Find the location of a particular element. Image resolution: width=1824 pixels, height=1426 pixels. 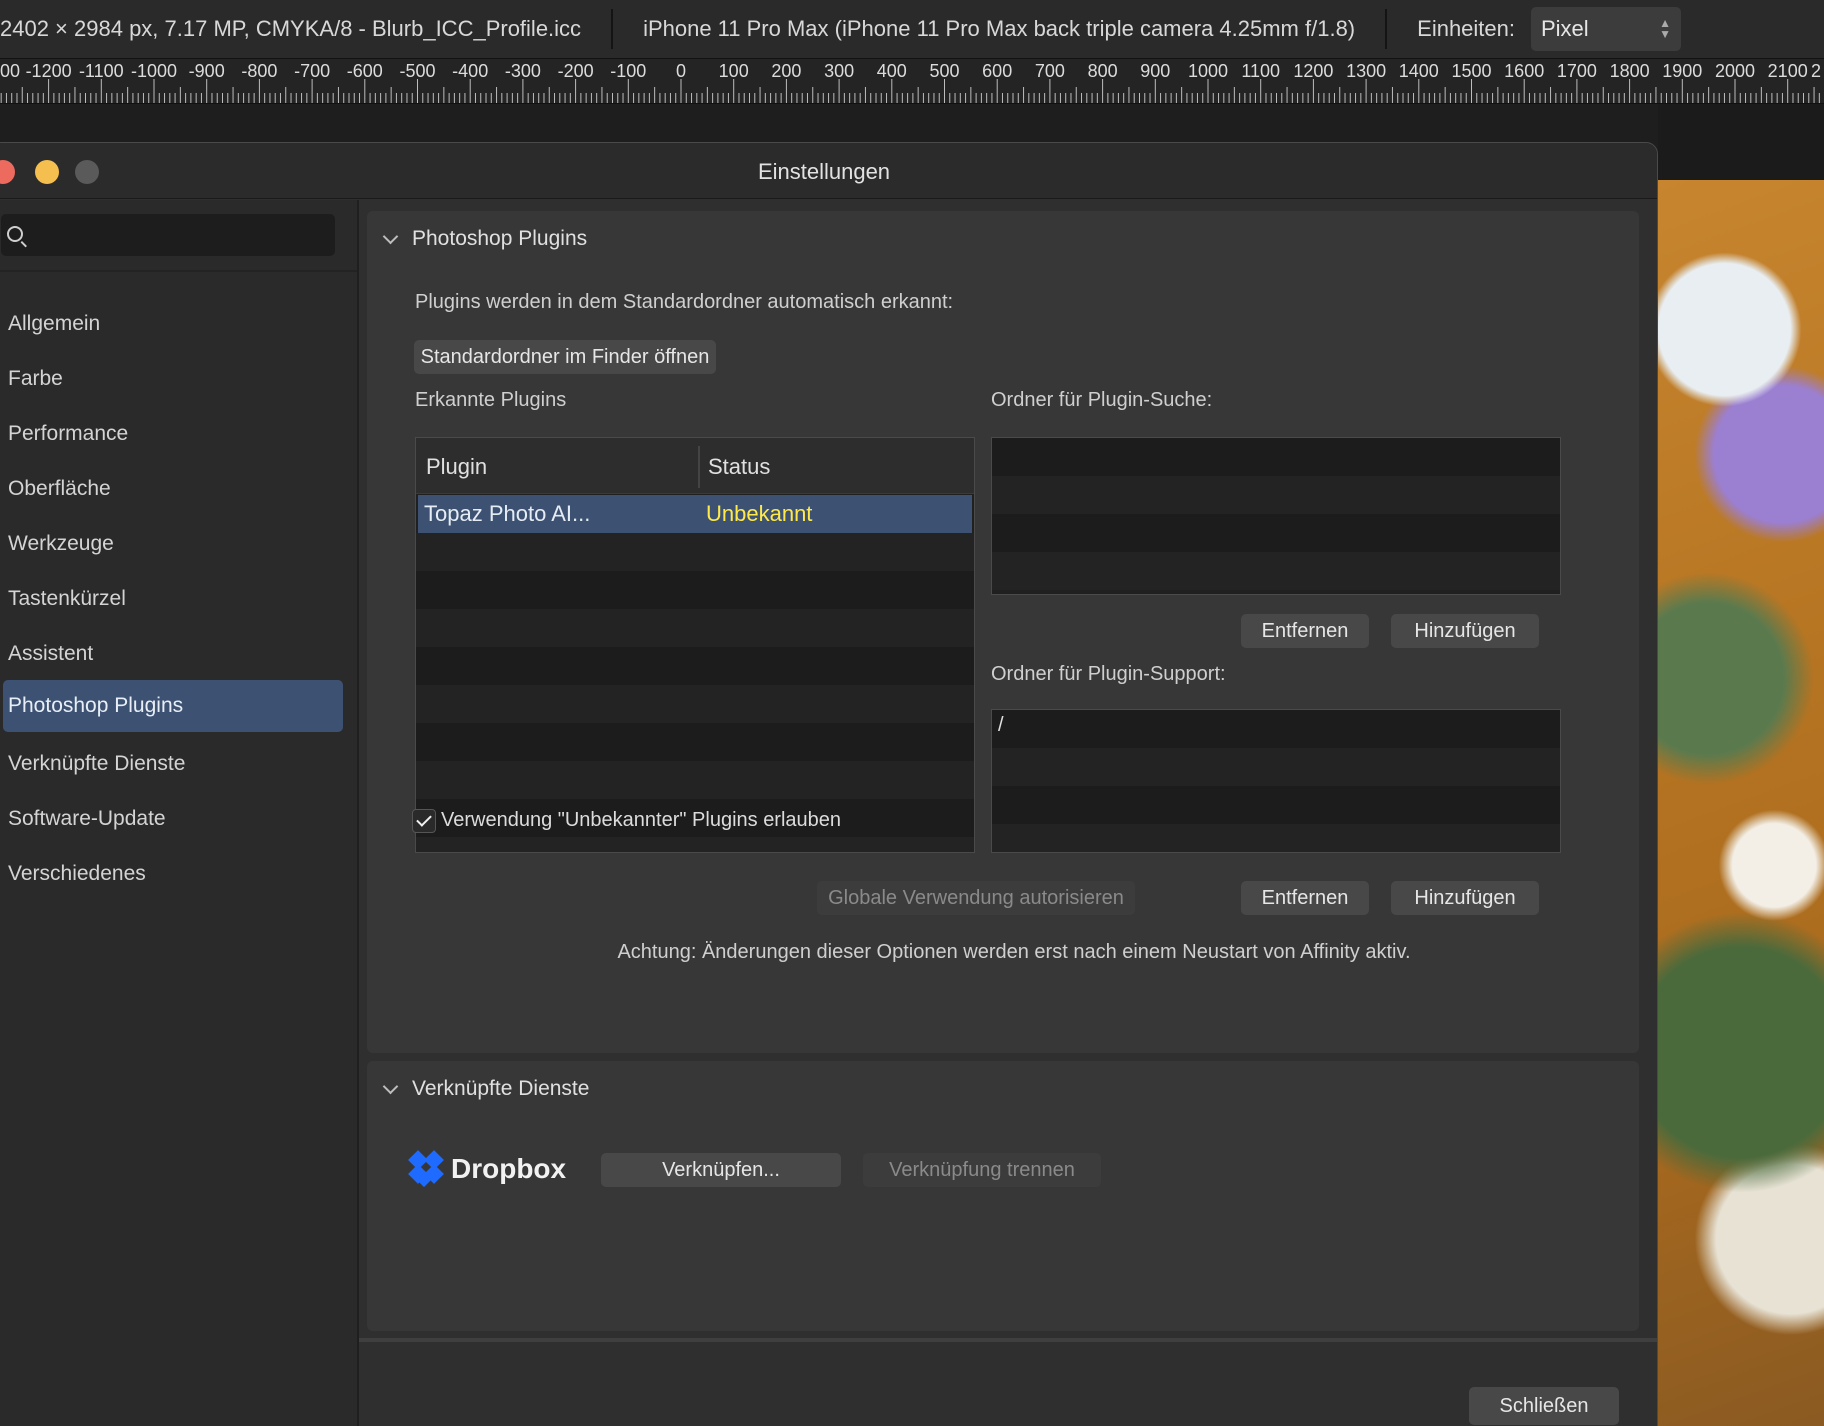

table-row: Topaz Photo AI... Unbekannt is located at coordinates (695, 514).